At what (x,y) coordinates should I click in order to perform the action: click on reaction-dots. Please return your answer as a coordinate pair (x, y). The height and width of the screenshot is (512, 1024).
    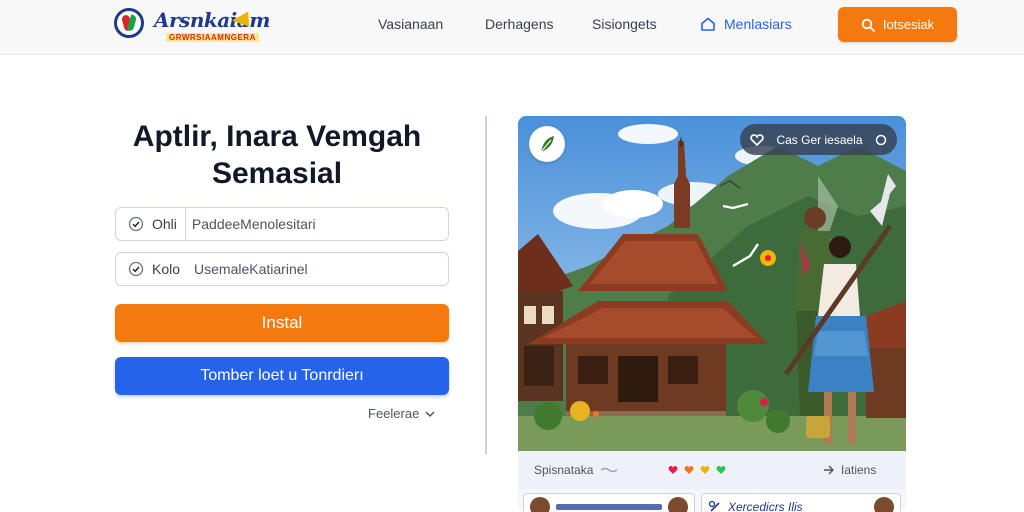
    Looking at the image, I should click on (698, 470).